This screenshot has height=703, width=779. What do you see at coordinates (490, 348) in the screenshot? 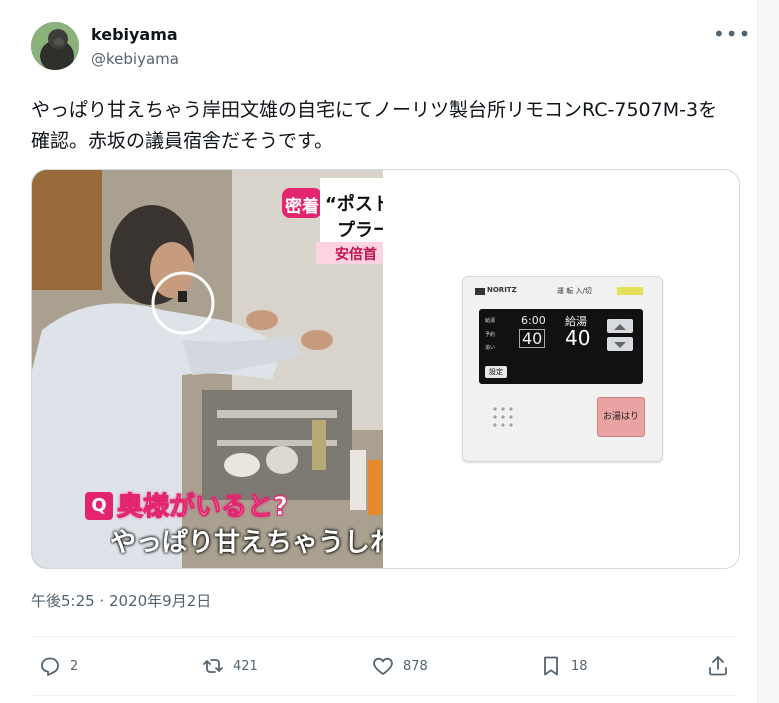
I see `display-small-label-3: 追い` at bounding box center [490, 348].